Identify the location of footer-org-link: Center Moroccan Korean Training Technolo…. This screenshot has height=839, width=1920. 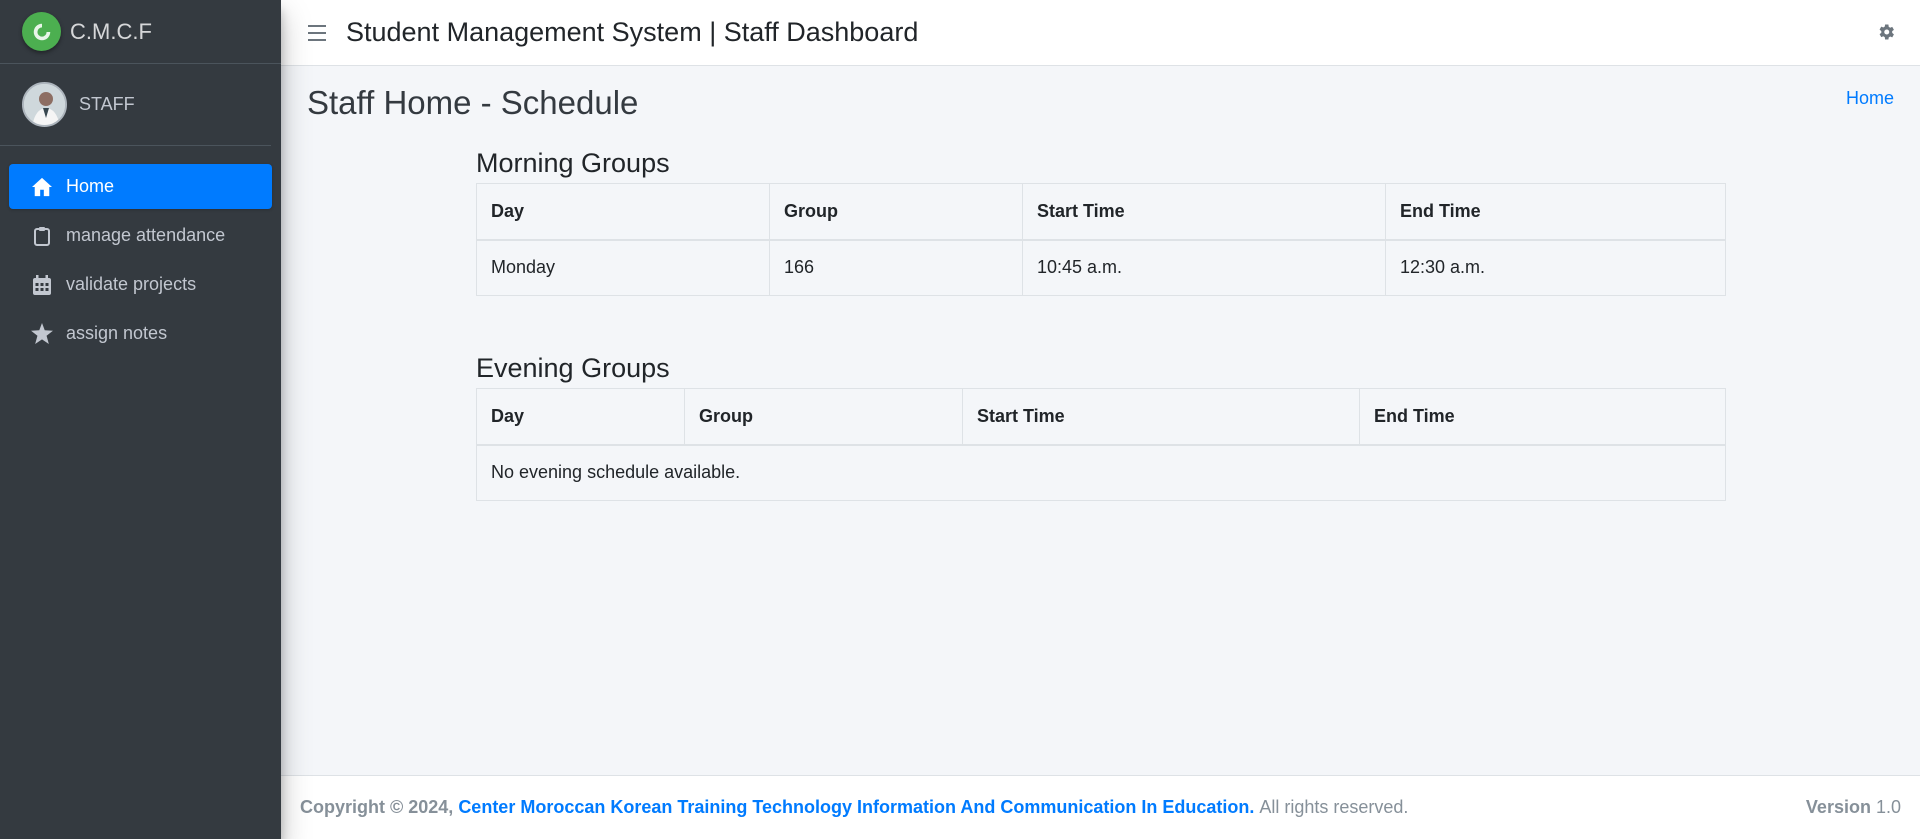
(856, 807).